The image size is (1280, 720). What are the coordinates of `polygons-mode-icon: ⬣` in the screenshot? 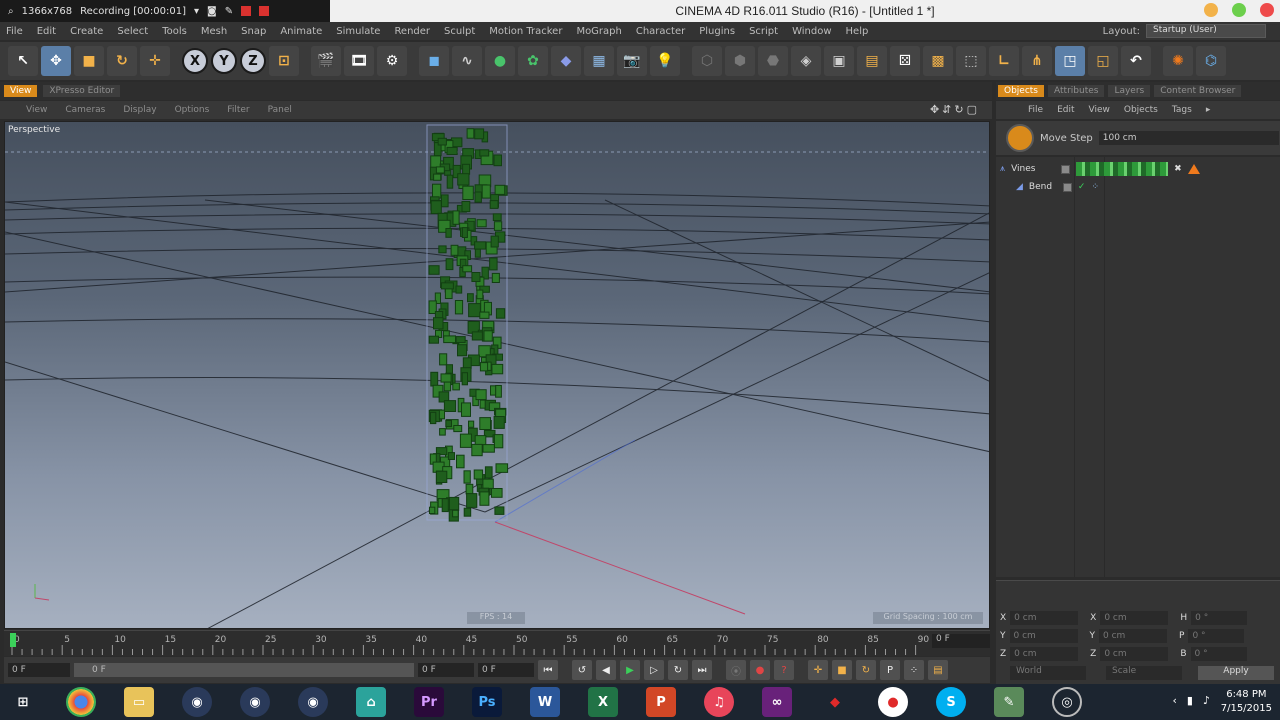 It's located at (773, 61).